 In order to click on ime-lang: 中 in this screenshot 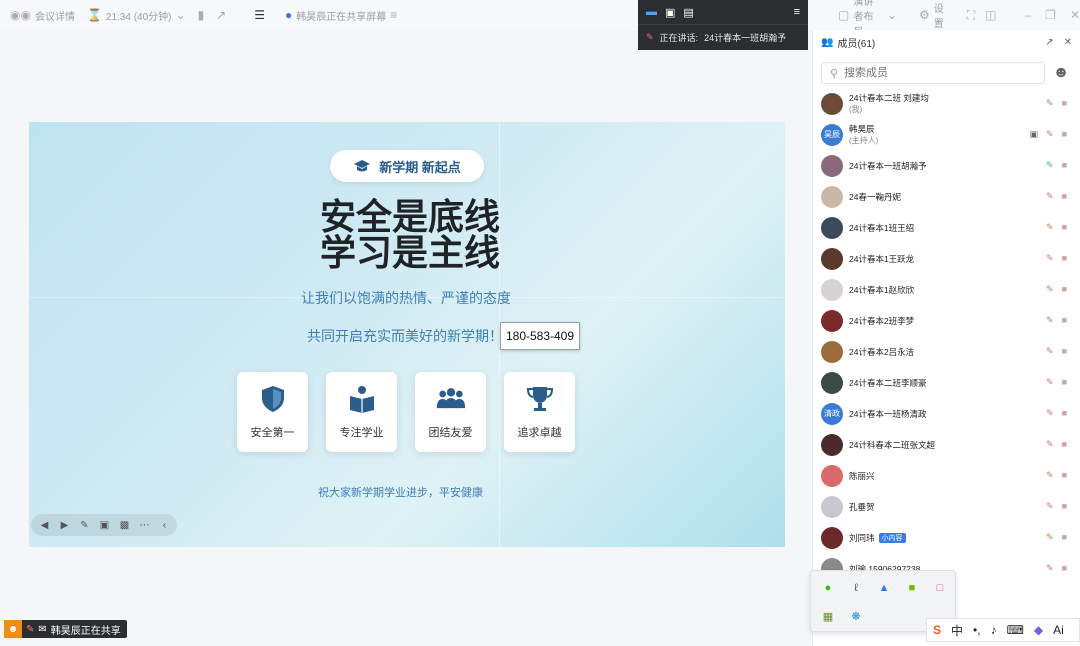, I will do `click(957, 630)`.